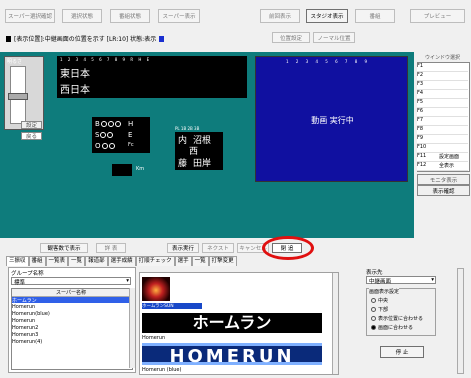 The height and width of the screenshot is (378, 471). I want to click on preview-small-caption: ホームランSUN, so click(172, 306).